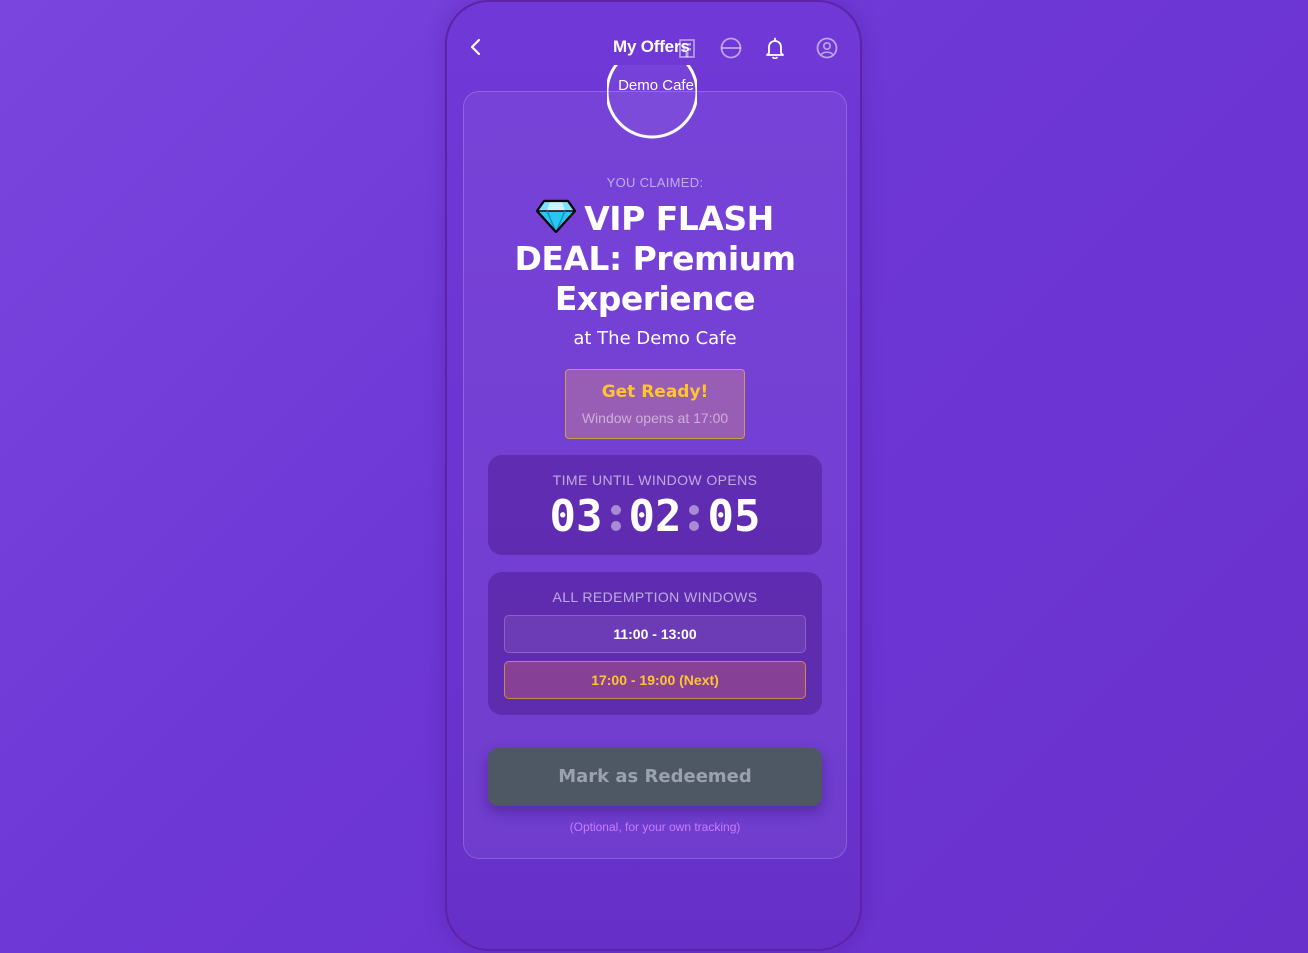 Image resolution: width=1308 pixels, height=953 pixels. I want to click on user-circle-icon, so click(827, 48).